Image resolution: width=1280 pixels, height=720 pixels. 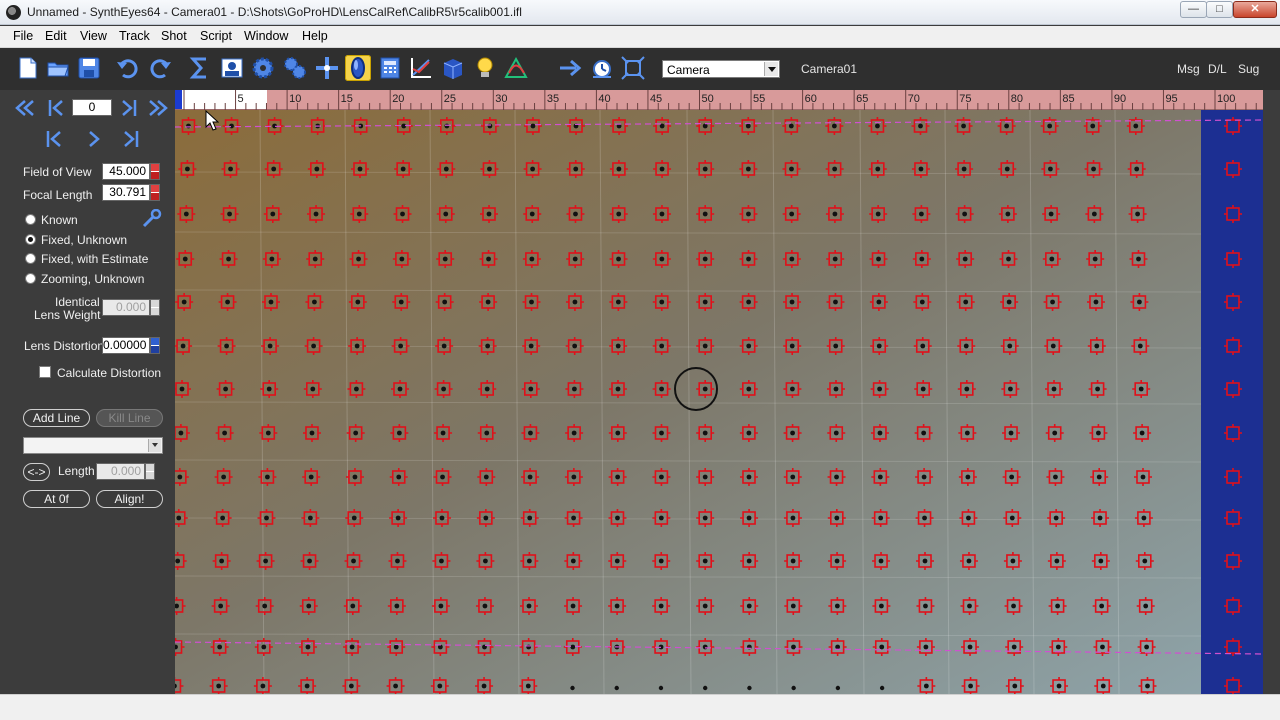 What do you see at coordinates (152, 219) in the screenshot?
I see `wrench-icon` at bounding box center [152, 219].